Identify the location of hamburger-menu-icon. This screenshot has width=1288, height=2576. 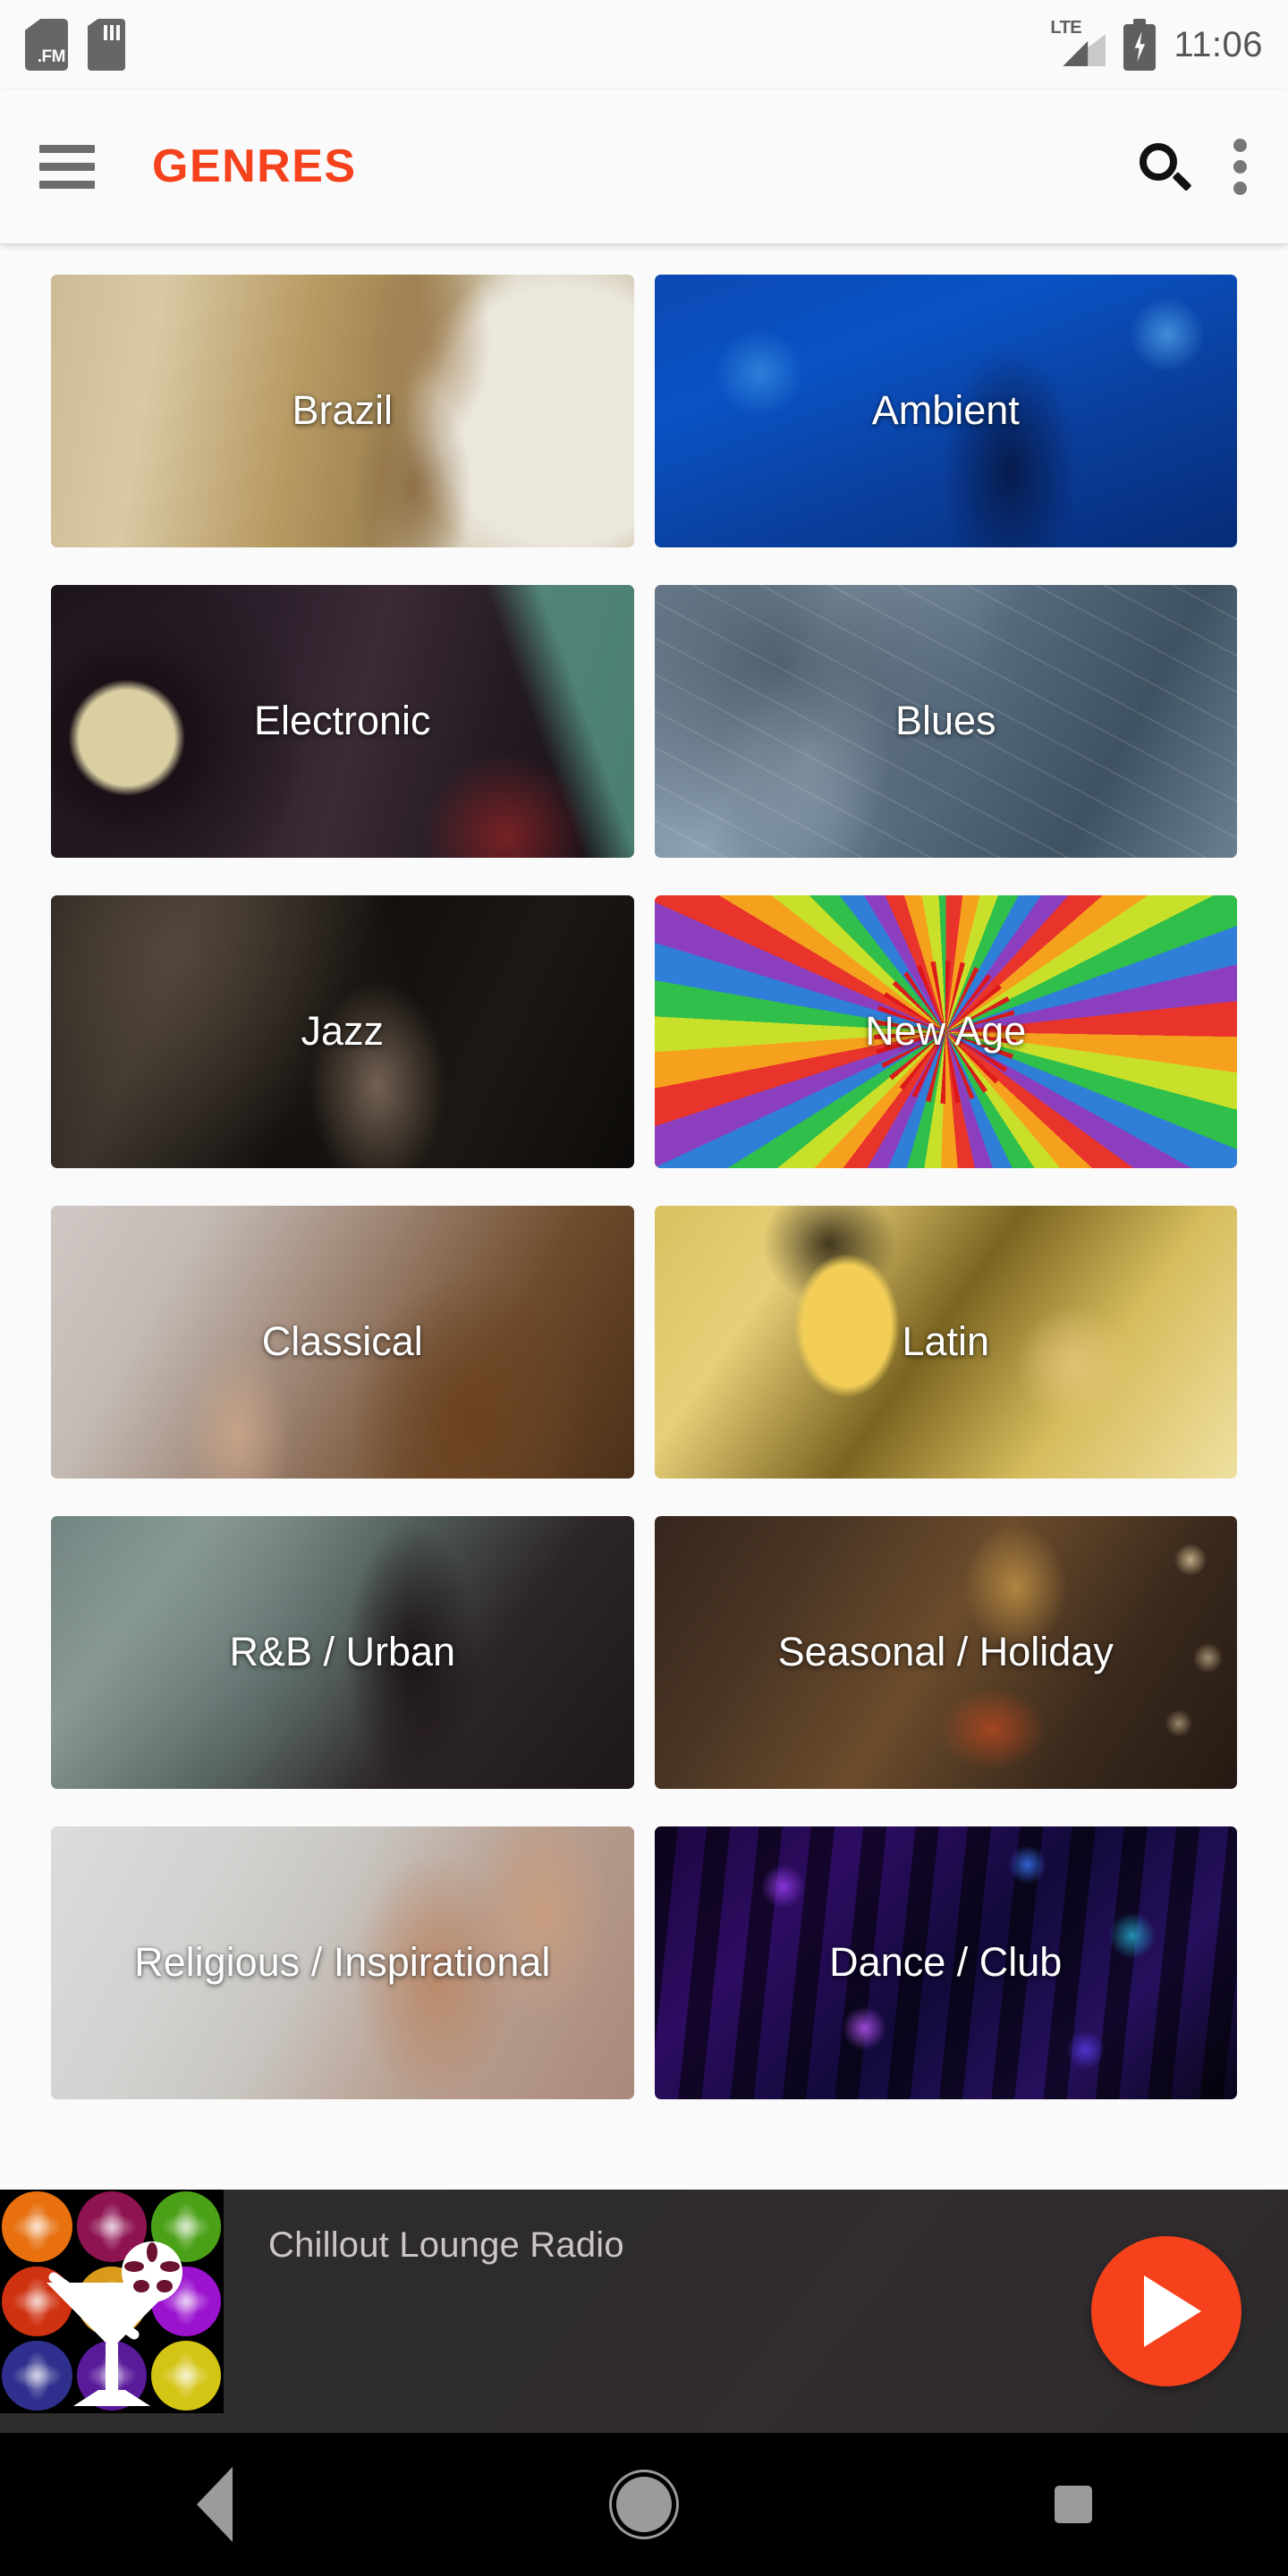
(68, 166).